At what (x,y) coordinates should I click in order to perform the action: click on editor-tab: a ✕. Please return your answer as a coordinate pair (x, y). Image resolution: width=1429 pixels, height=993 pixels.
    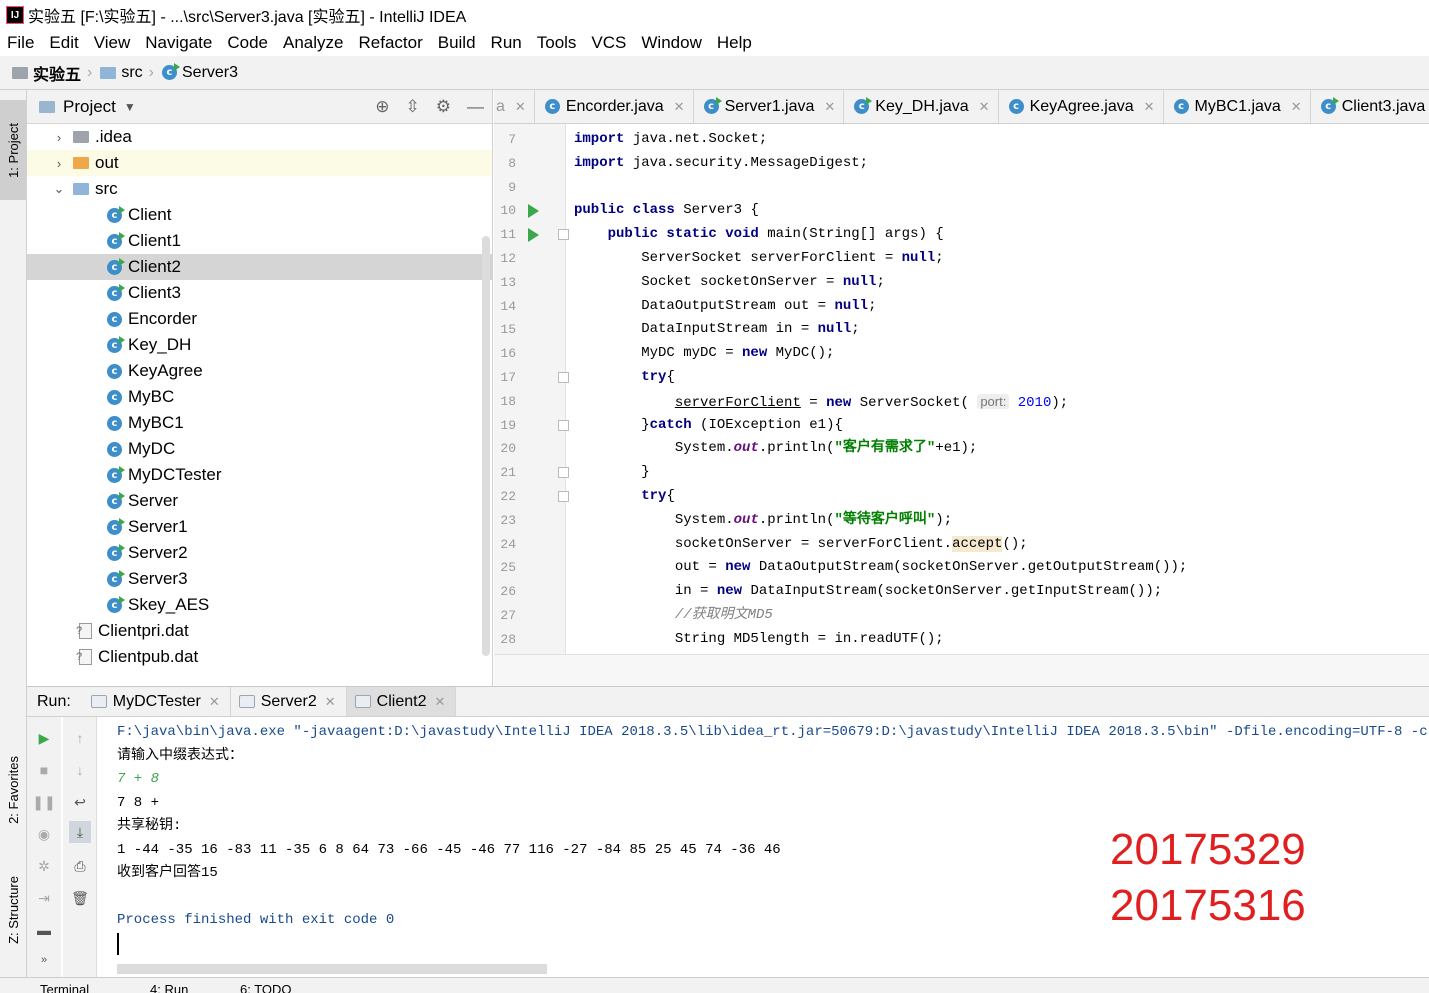
    Looking at the image, I should click on (514, 106).